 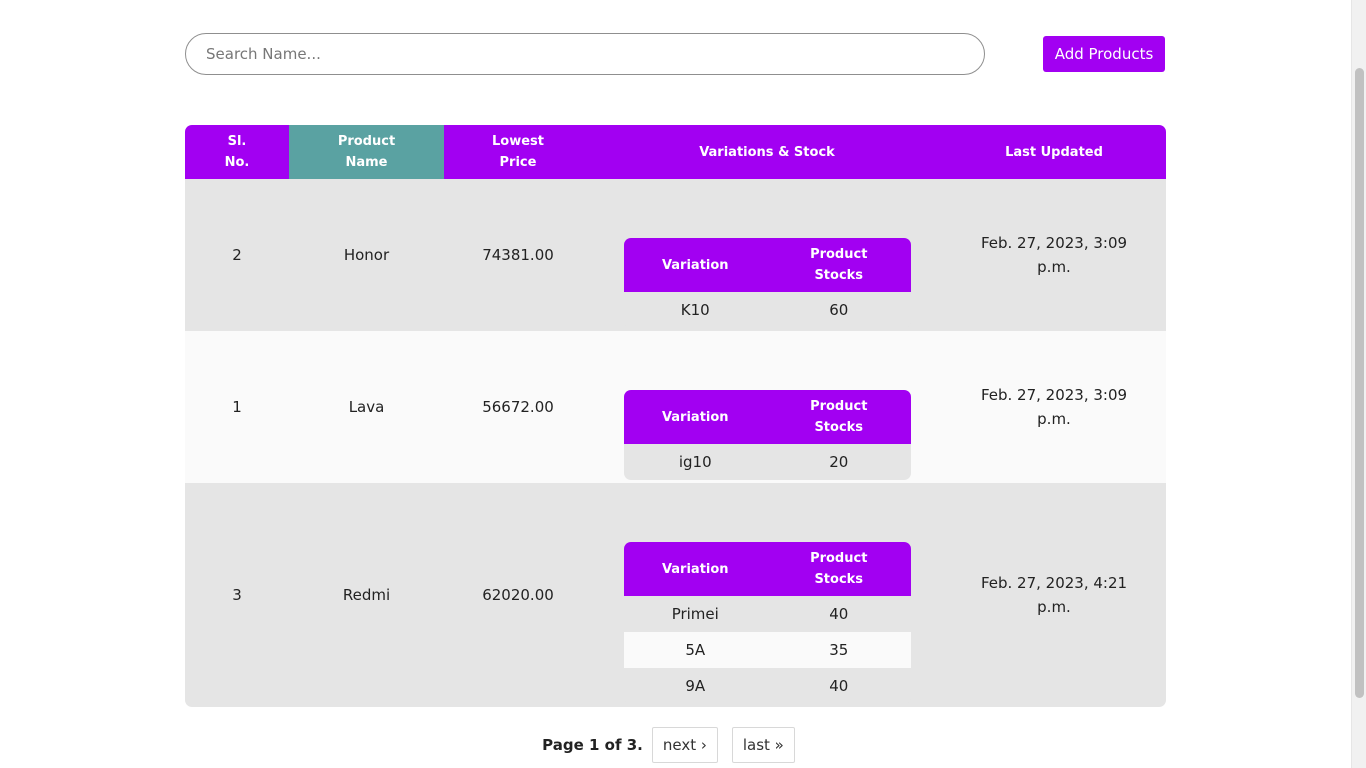 I want to click on variation-name: ig10, so click(x=695, y=462).